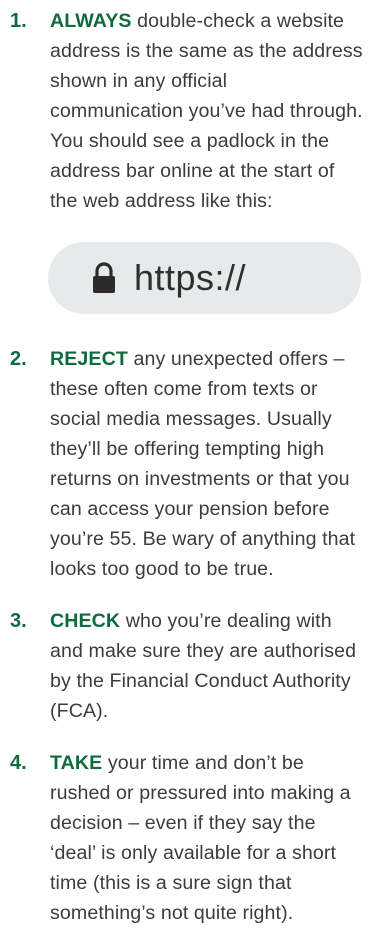 The height and width of the screenshot is (942, 373). I want to click on tip-number: 1., so click(18, 21).